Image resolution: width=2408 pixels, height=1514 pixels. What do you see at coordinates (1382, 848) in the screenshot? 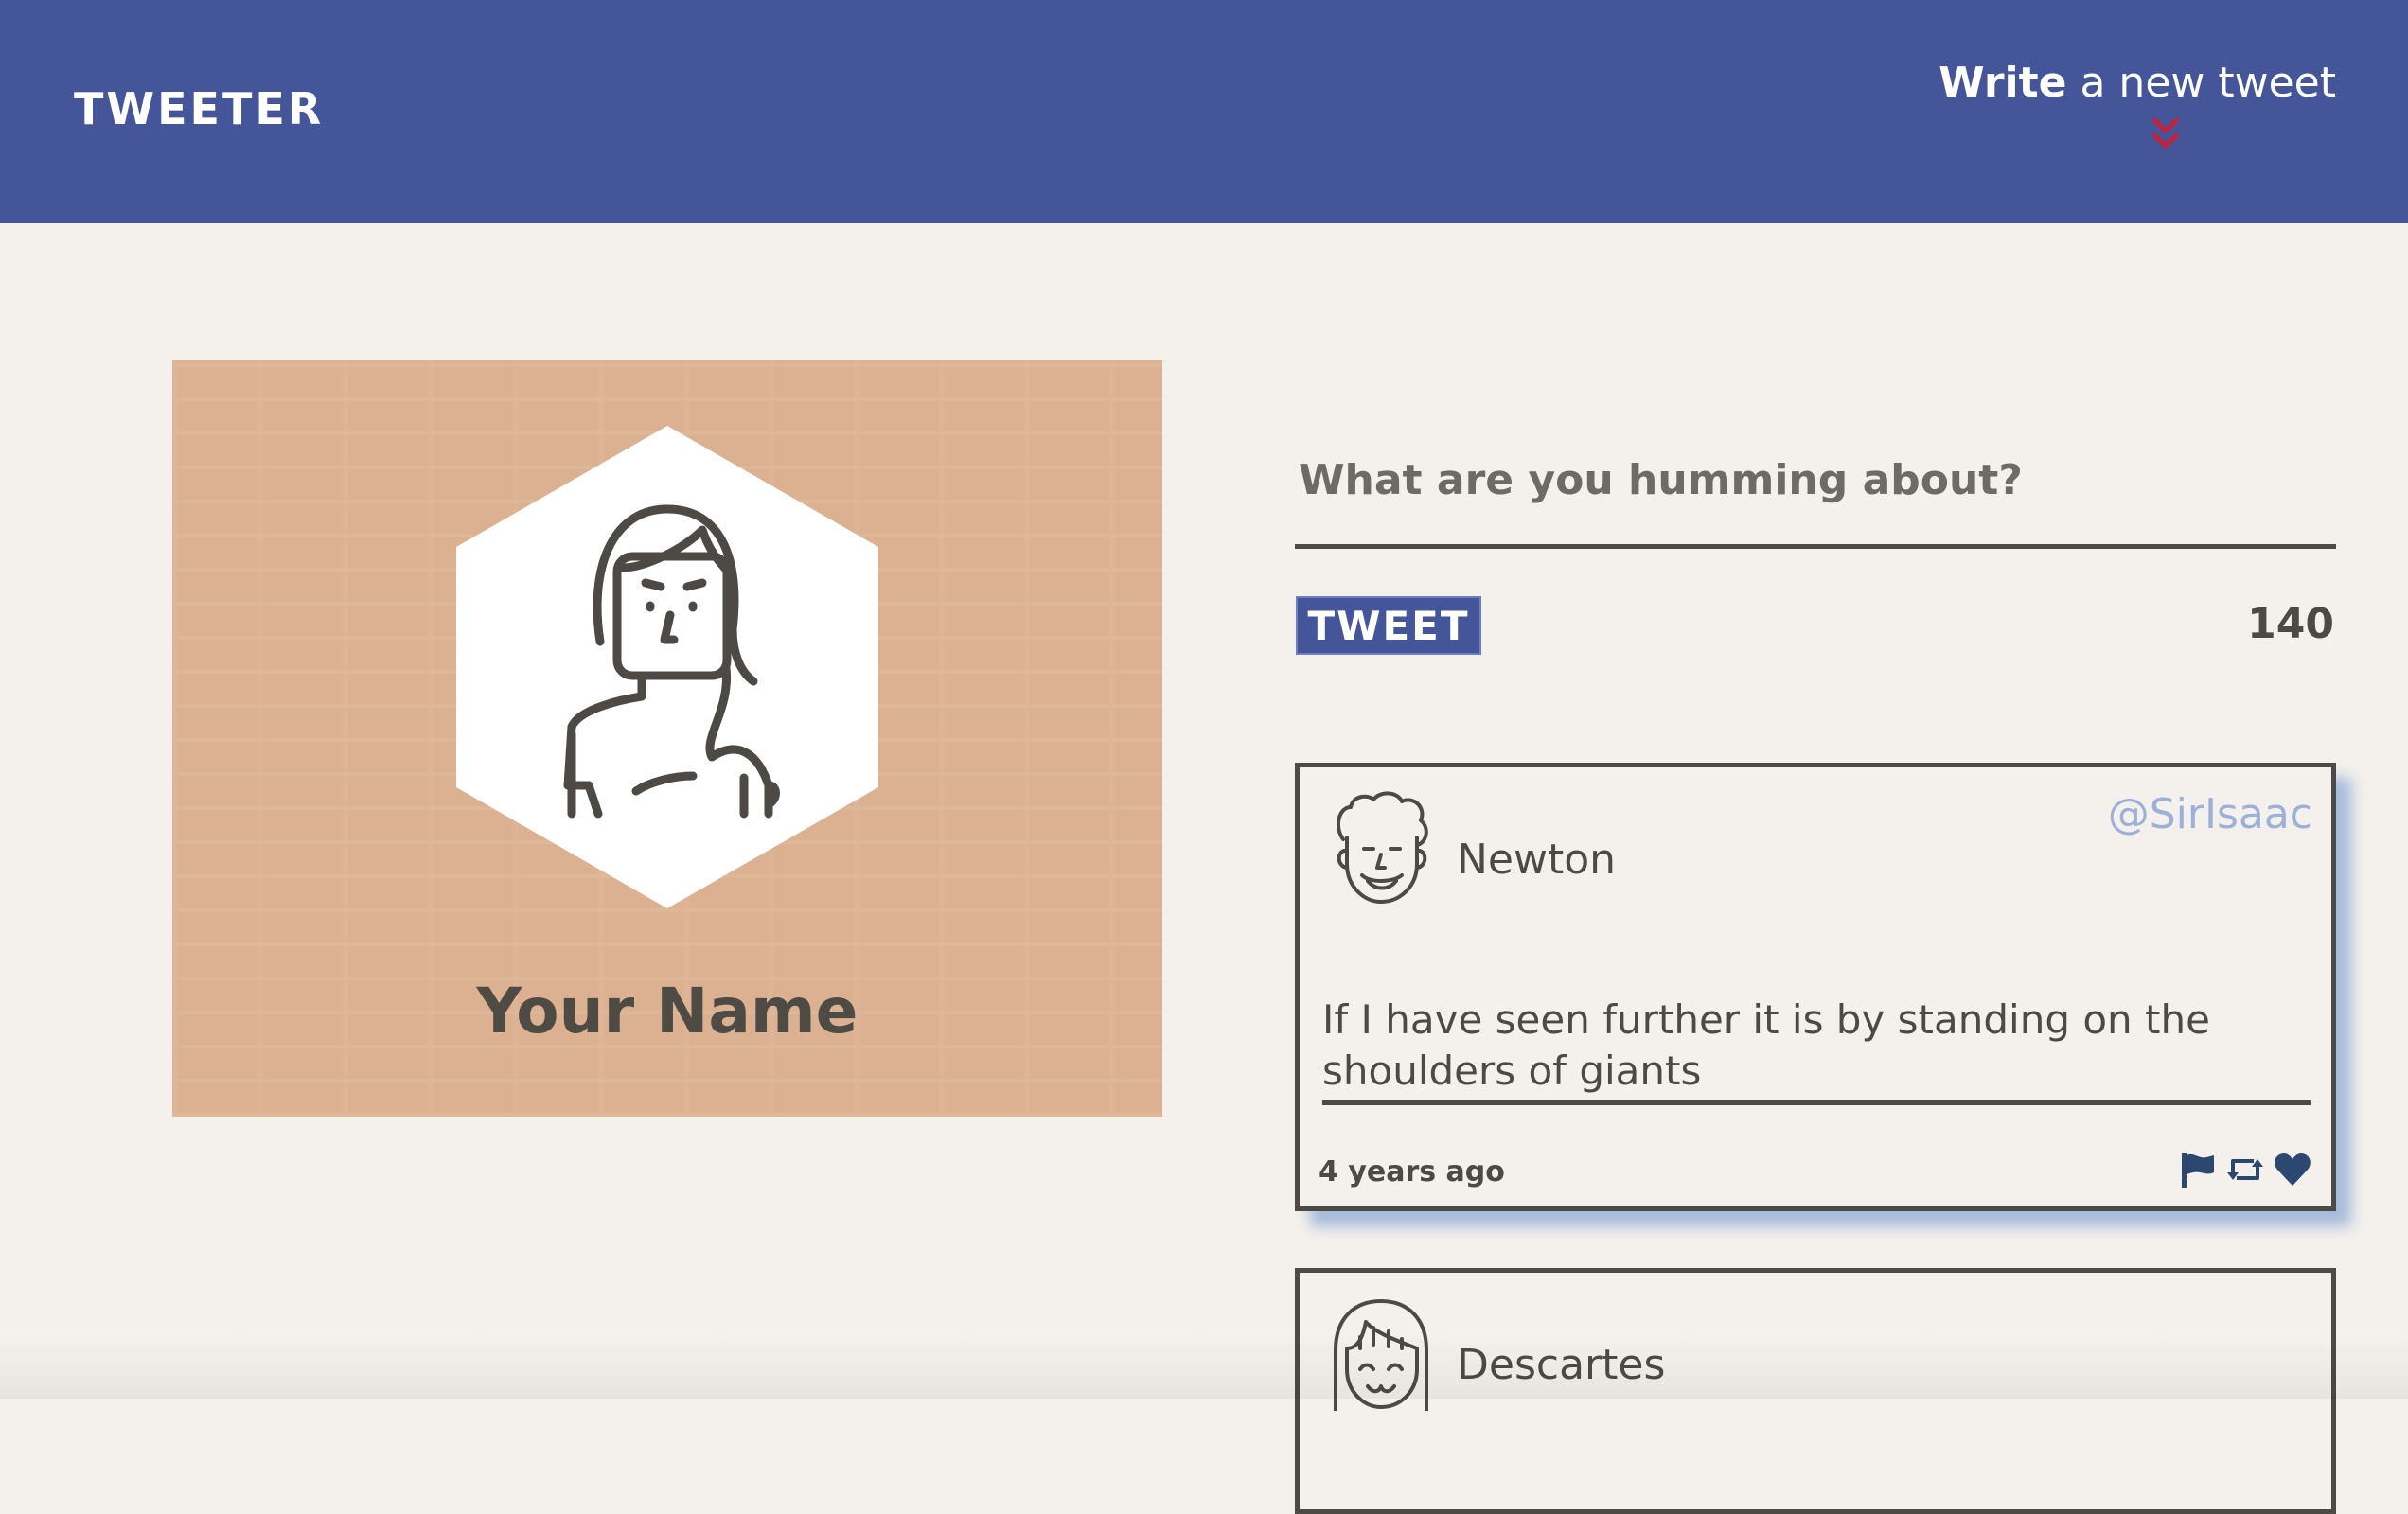
I see `curly-hair-man-avatar-icon` at bounding box center [1382, 848].